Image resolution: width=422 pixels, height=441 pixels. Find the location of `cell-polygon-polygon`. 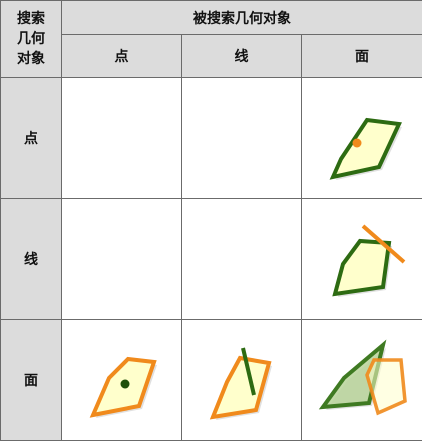

cell-polygon-polygon is located at coordinates (362, 380).